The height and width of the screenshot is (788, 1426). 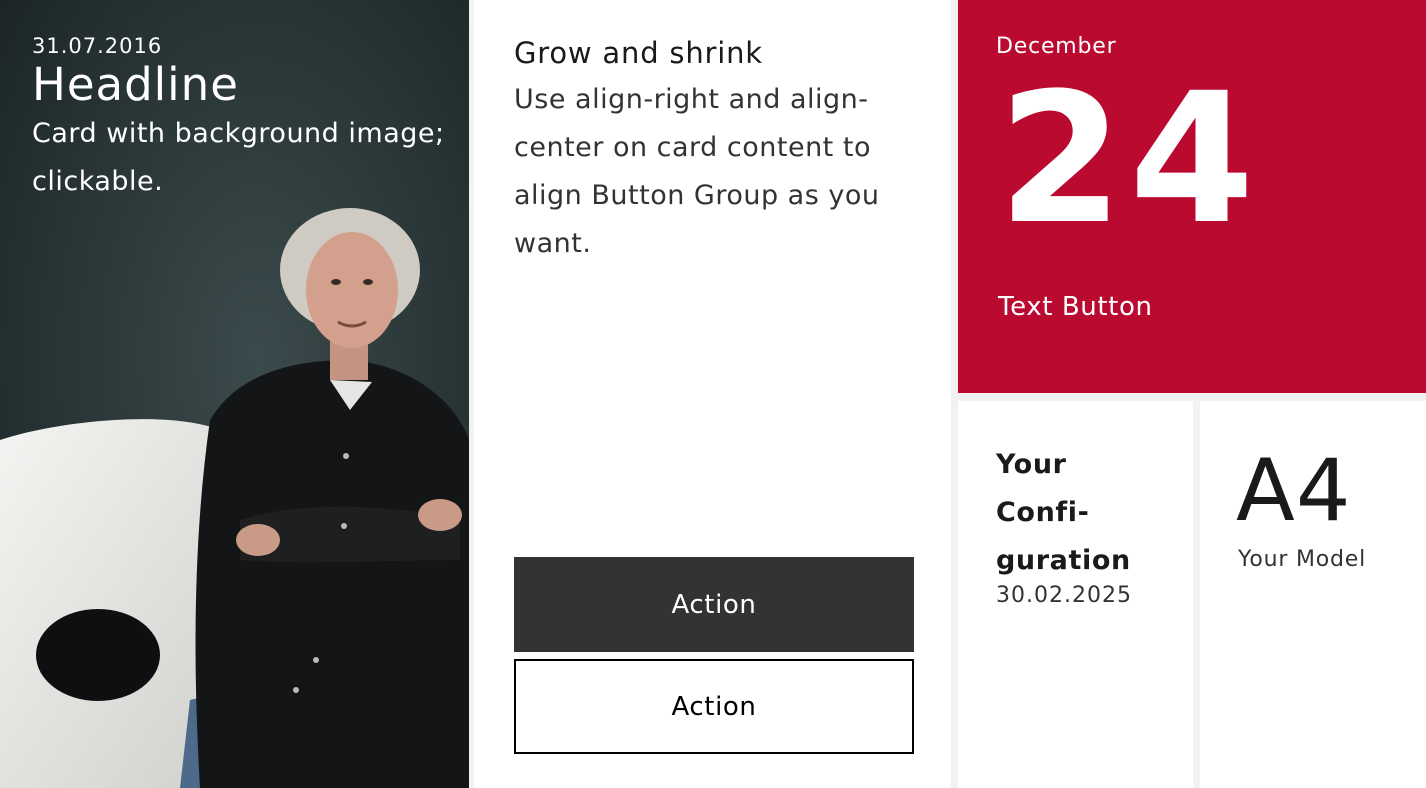 I want to click on image-card-headline: Headline, so click(x=135, y=84).